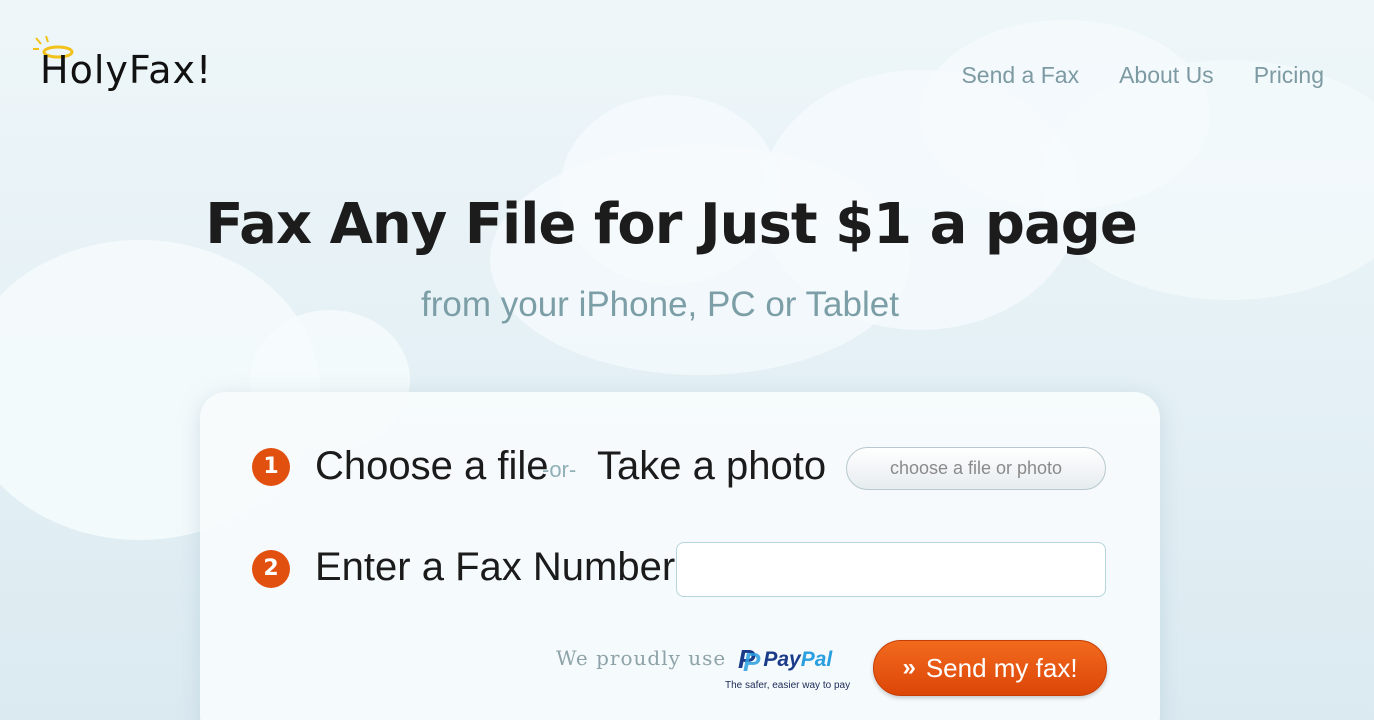  Describe the element at coordinates (126, 70) in the screenshot. I see `site-logo: HolyFax!` at that location.